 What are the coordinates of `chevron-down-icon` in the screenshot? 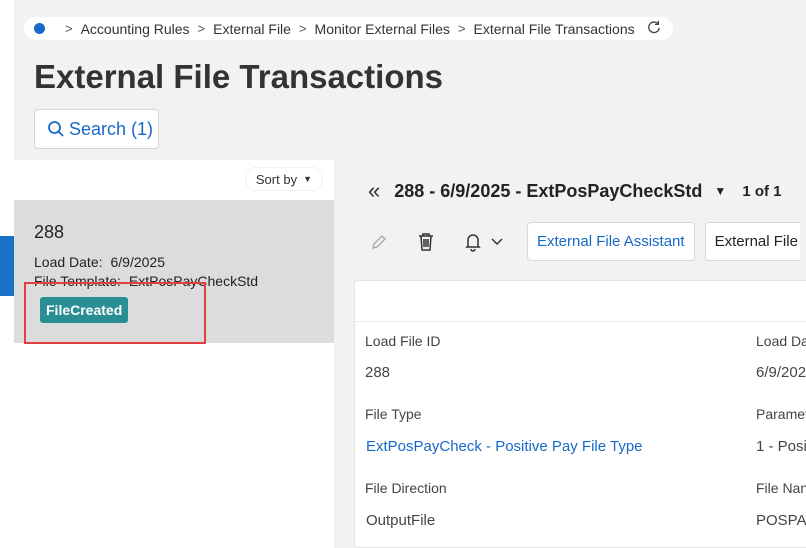 It's located at (497, 242).